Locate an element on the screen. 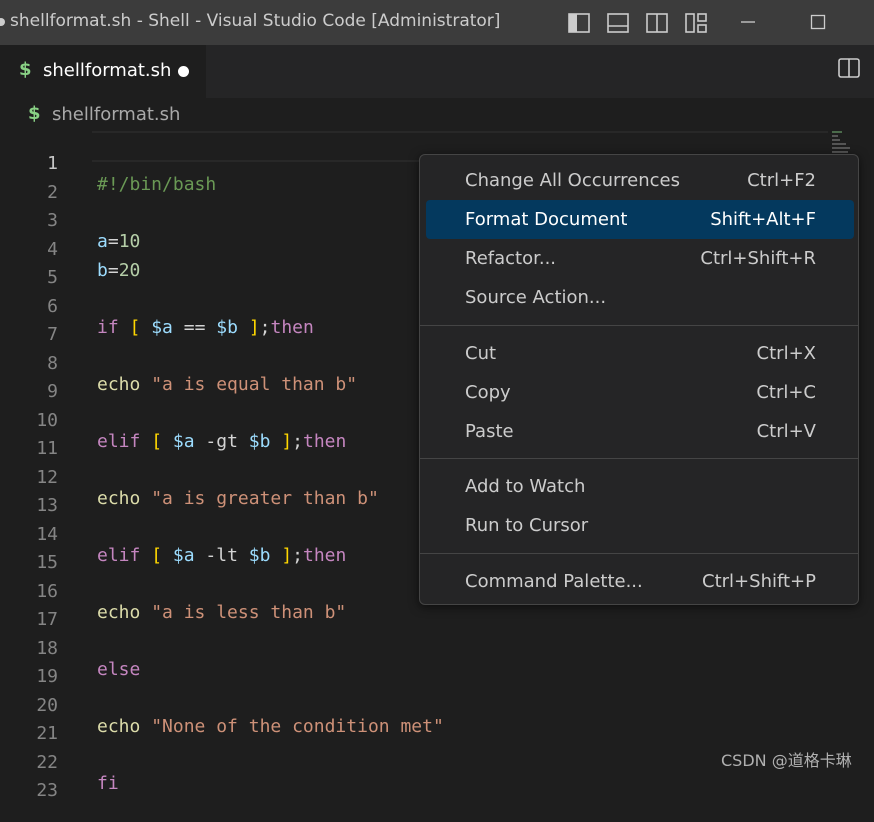 The image size is (874, 822). menu-item-shortcut: Shift+Alt+F is located at coordinates (763, 219).